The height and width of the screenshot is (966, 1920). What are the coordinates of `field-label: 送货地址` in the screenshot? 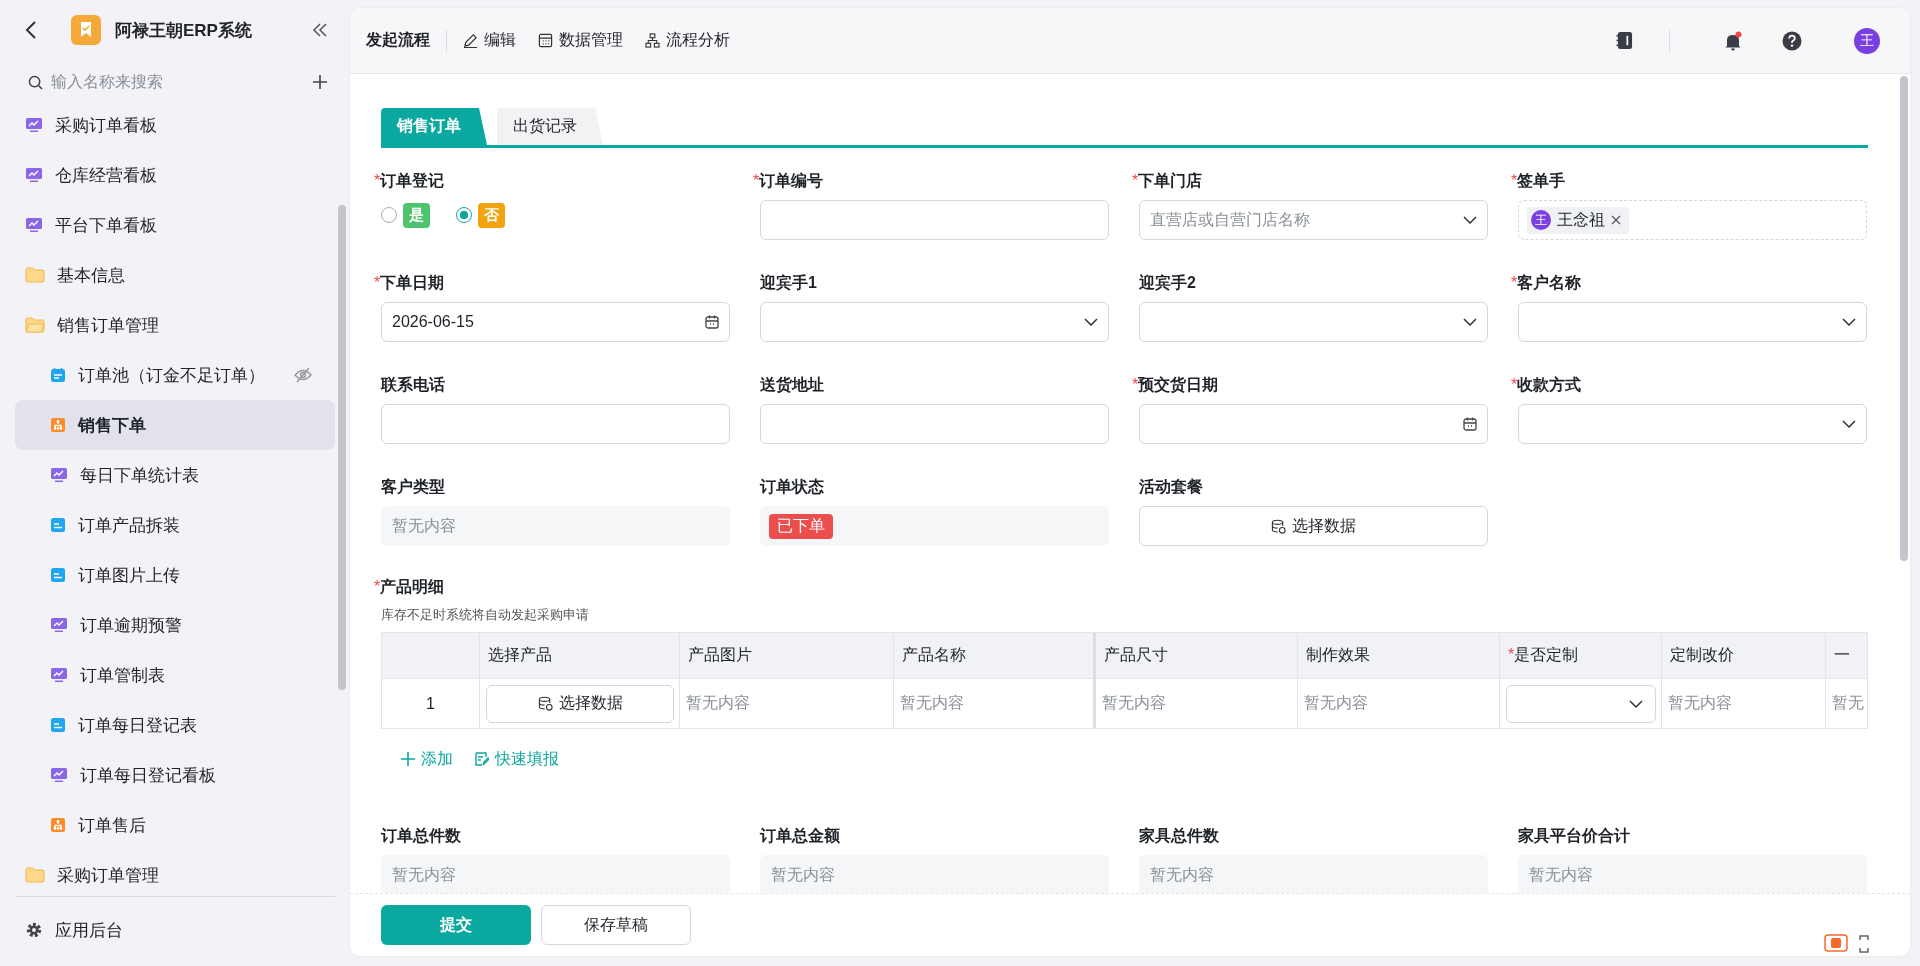 It's located at (792, 385).